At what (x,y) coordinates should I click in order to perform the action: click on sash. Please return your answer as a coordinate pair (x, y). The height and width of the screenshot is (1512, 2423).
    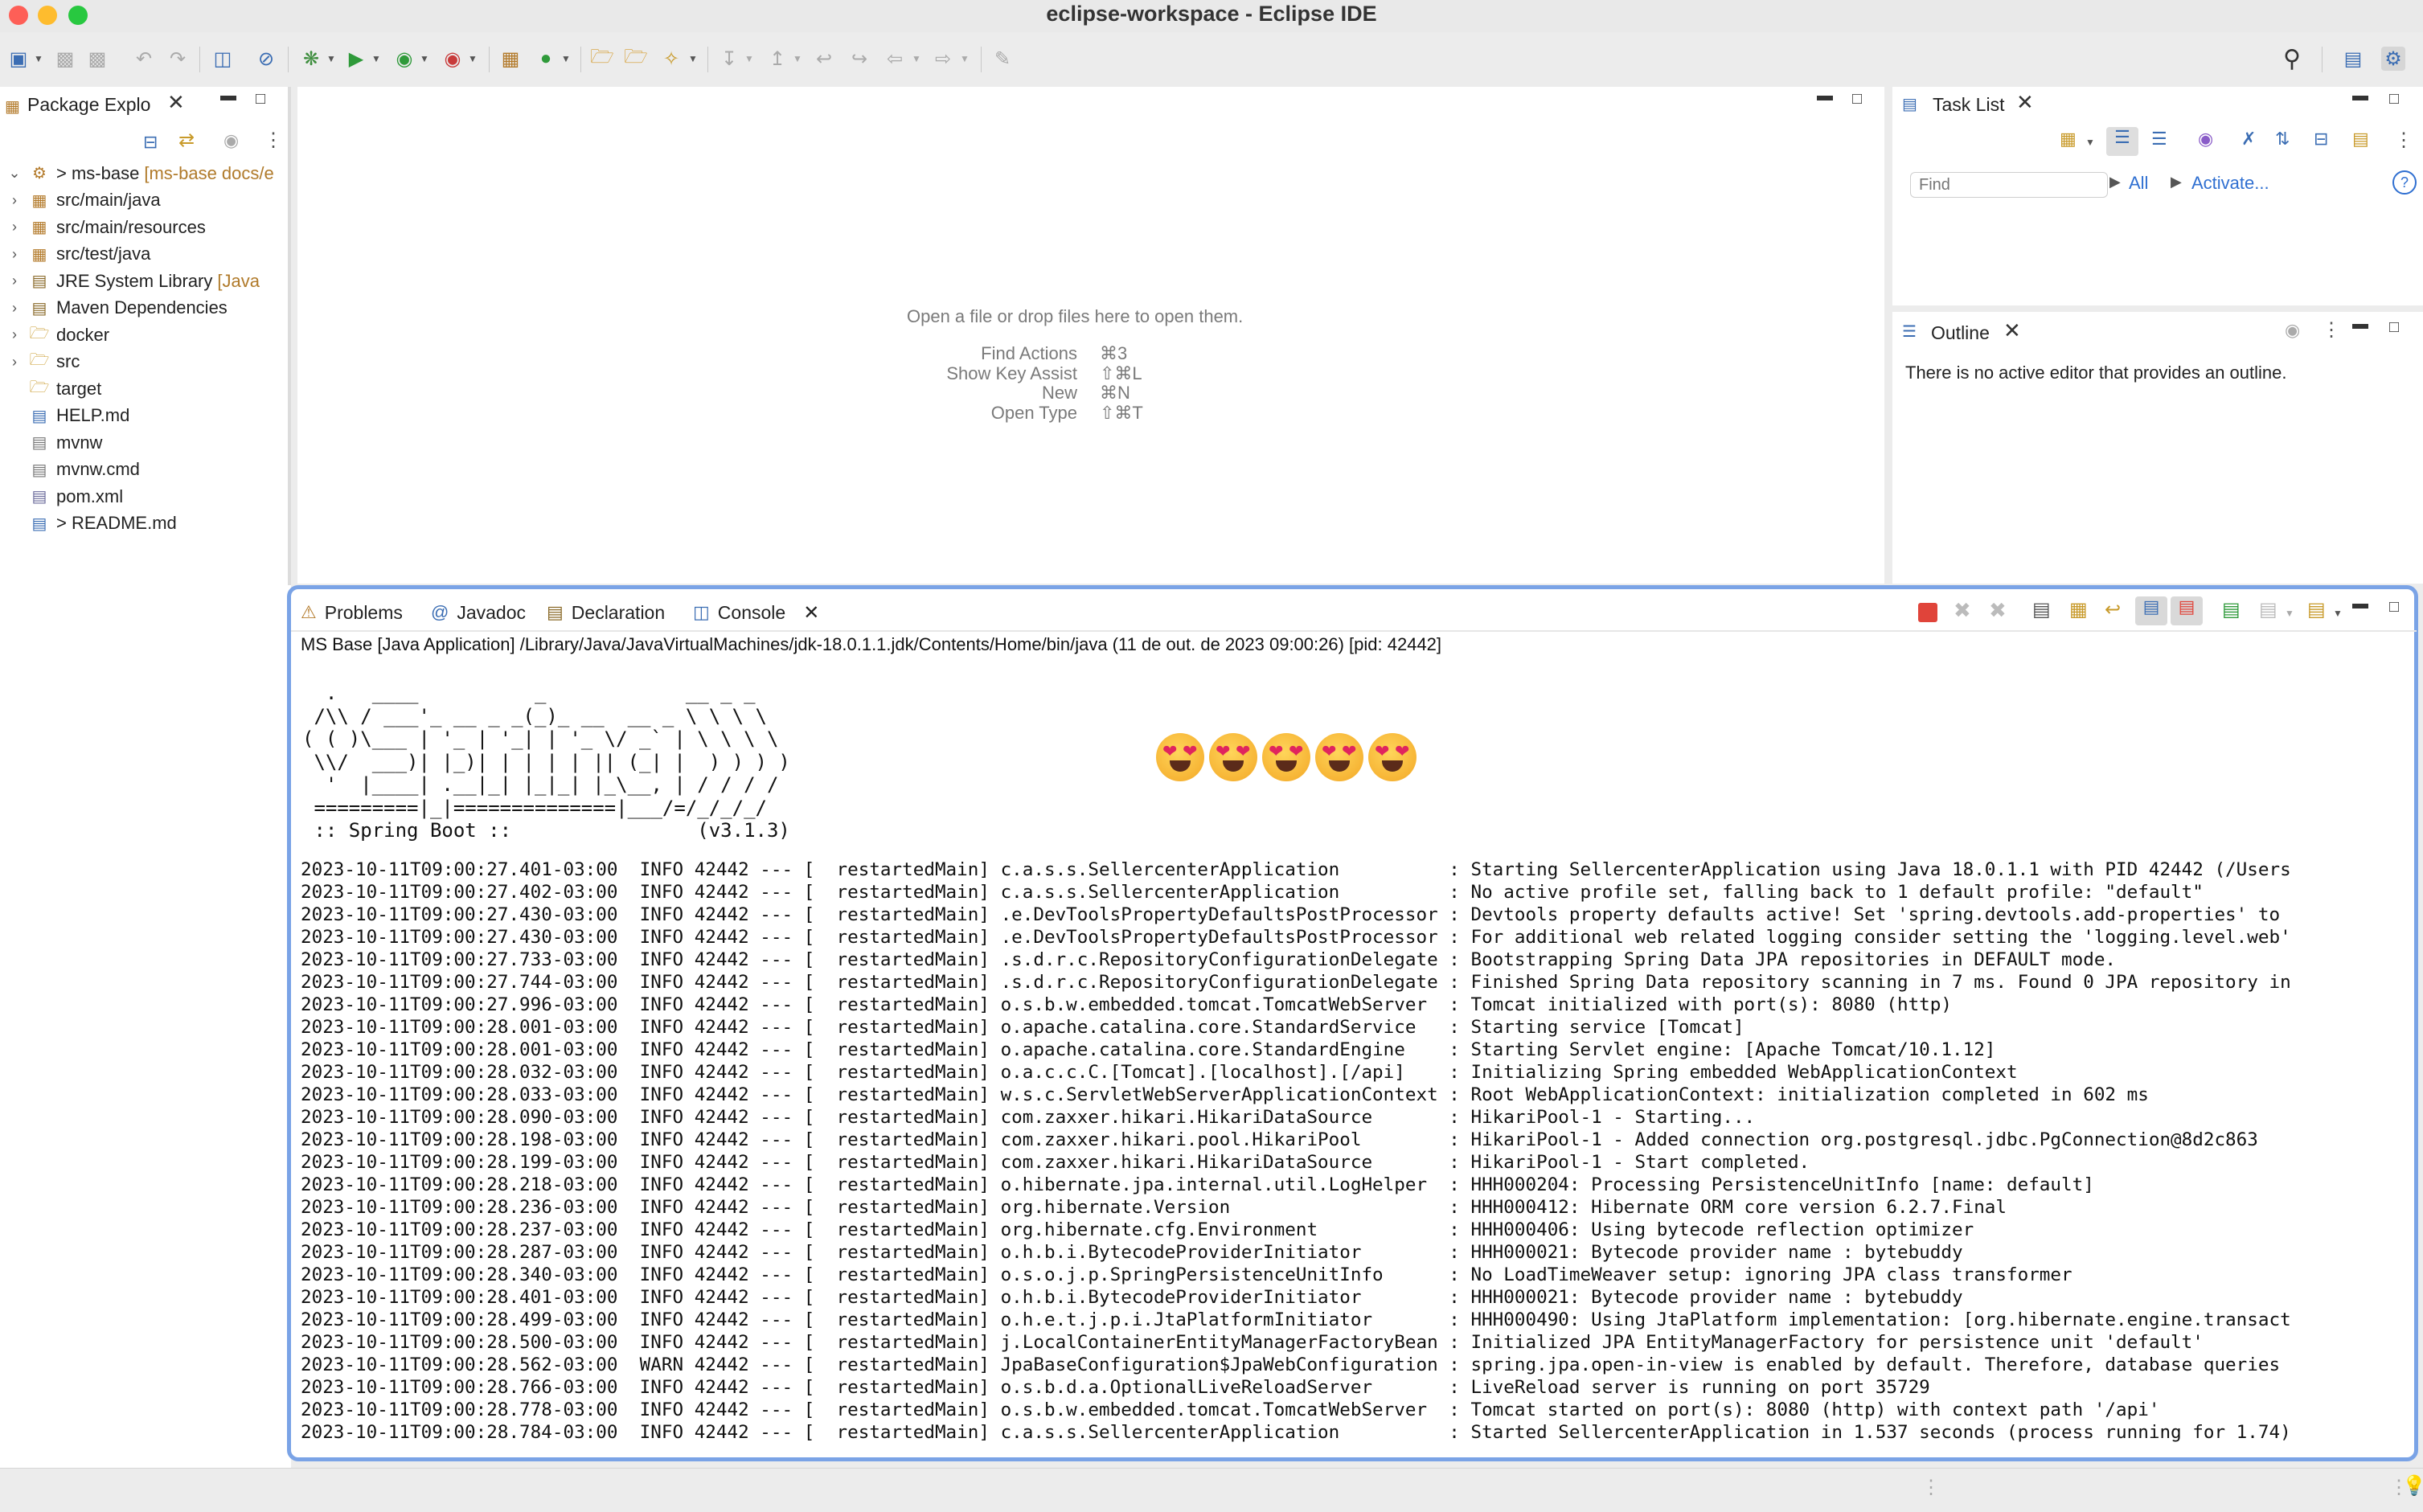
    Looking at the image, I should click on (289, 336).